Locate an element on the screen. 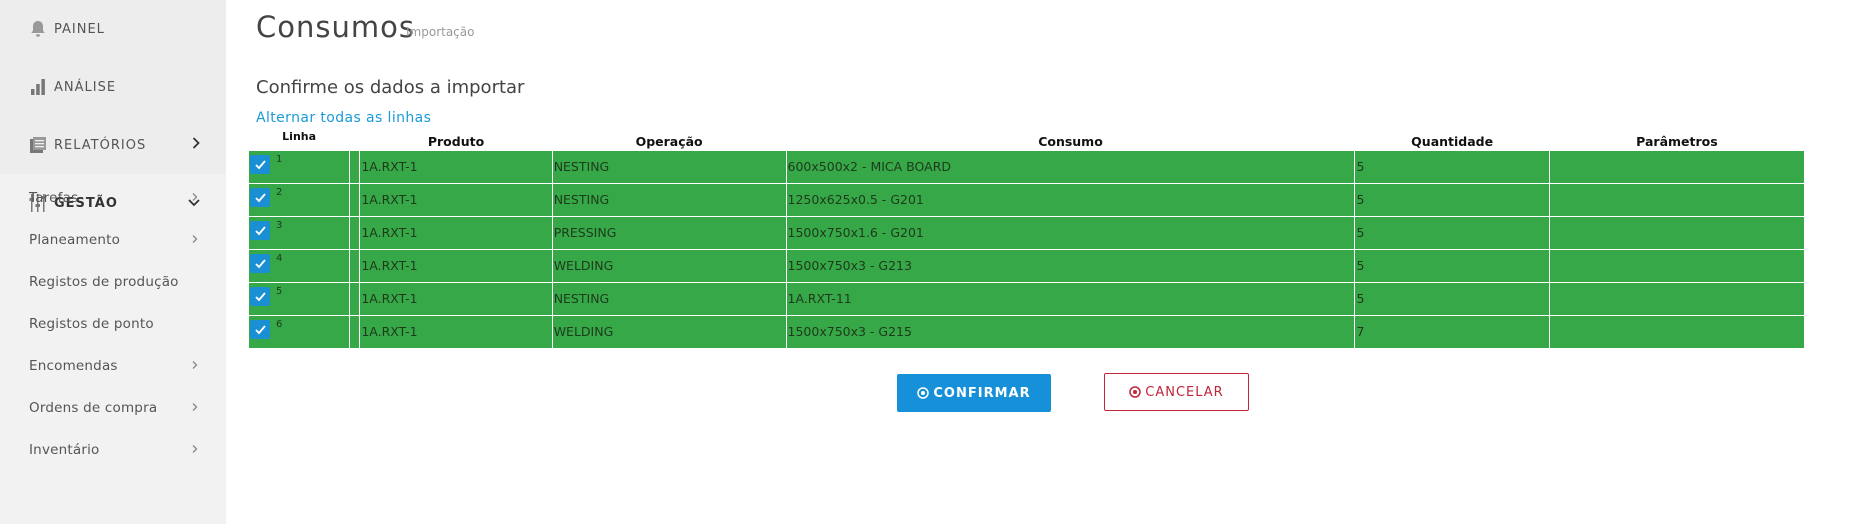 The width and height of the screenshot is (1851, 524). table-row: 4 1A.RXT-1 WELDING 1500x750x3 - G213 5 is located at coordinates (1026, 265).